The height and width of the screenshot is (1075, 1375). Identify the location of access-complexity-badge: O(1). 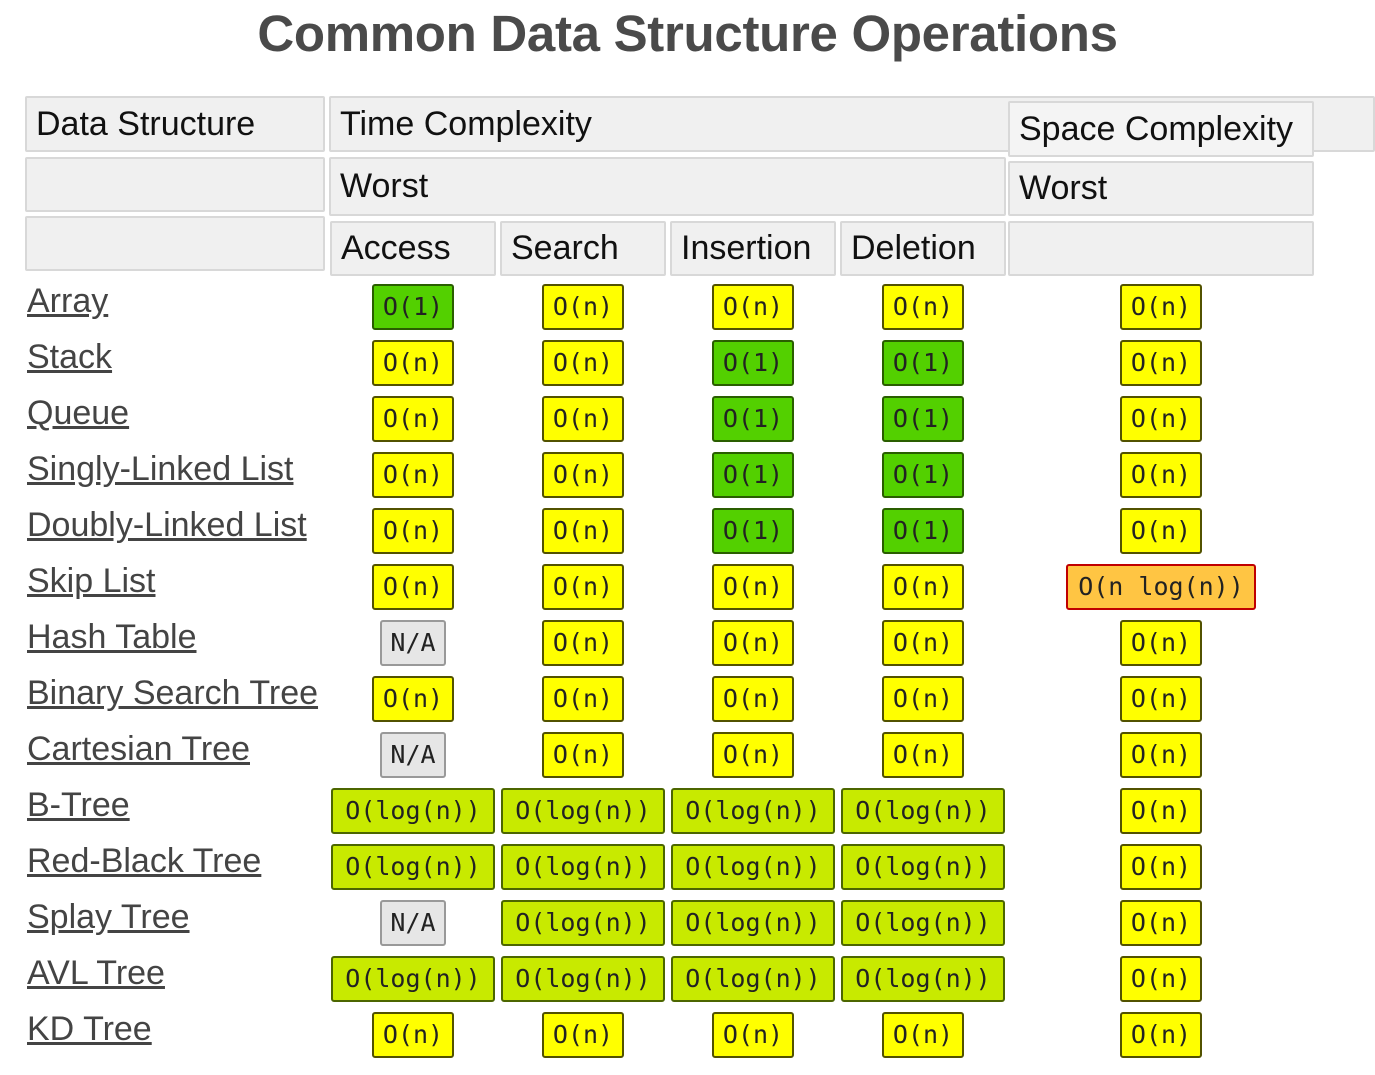
(413, 307).